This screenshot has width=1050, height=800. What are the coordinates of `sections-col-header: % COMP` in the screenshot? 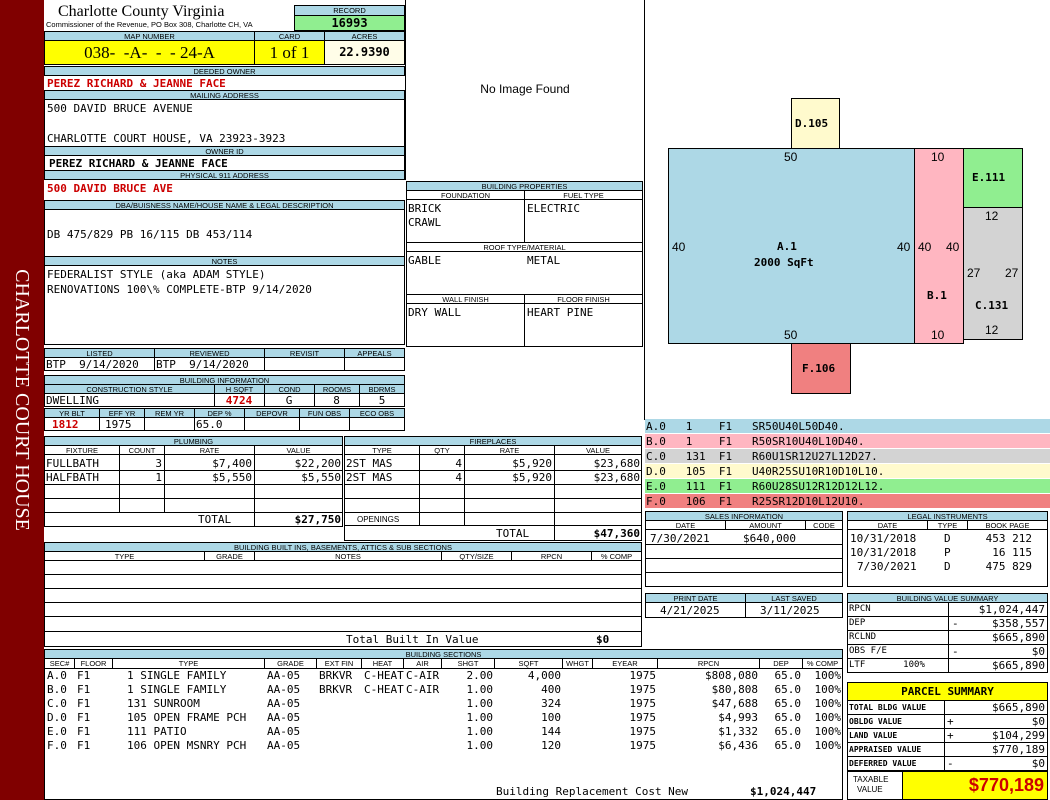 It's located at (823, 664).